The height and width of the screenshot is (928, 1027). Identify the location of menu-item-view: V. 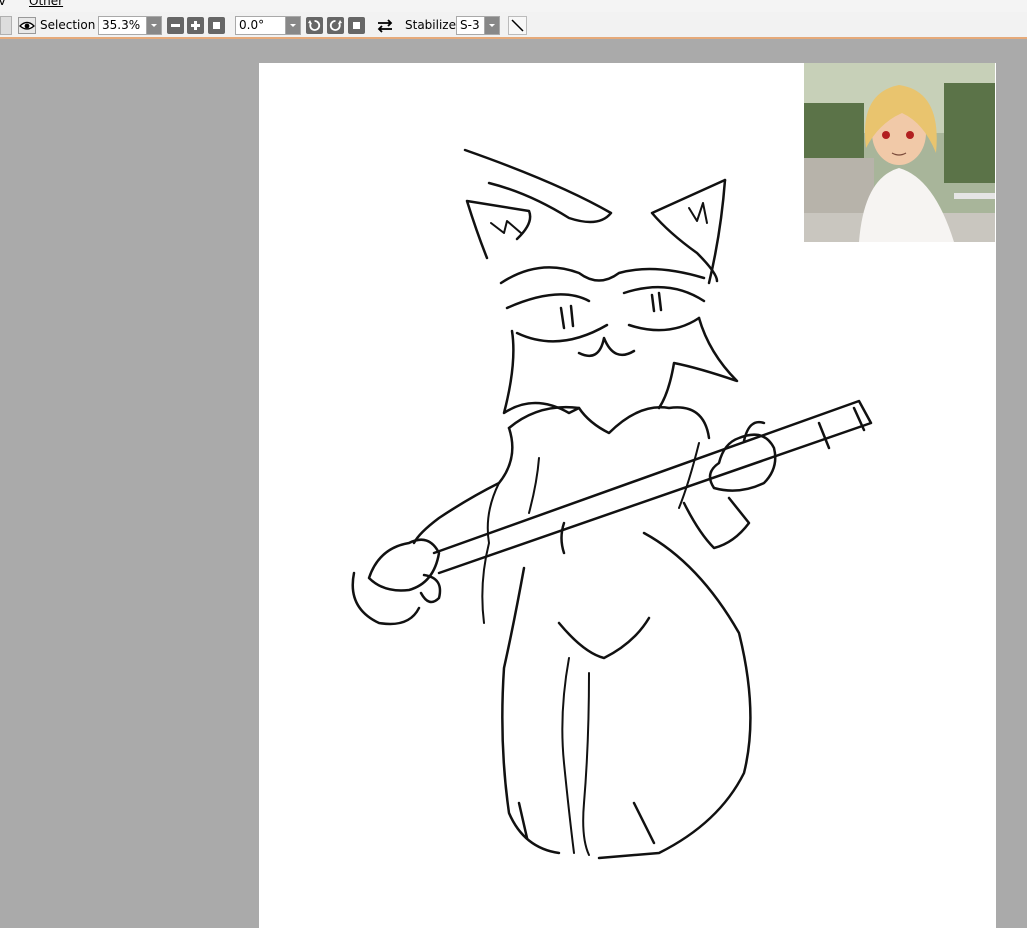
(3, 4).